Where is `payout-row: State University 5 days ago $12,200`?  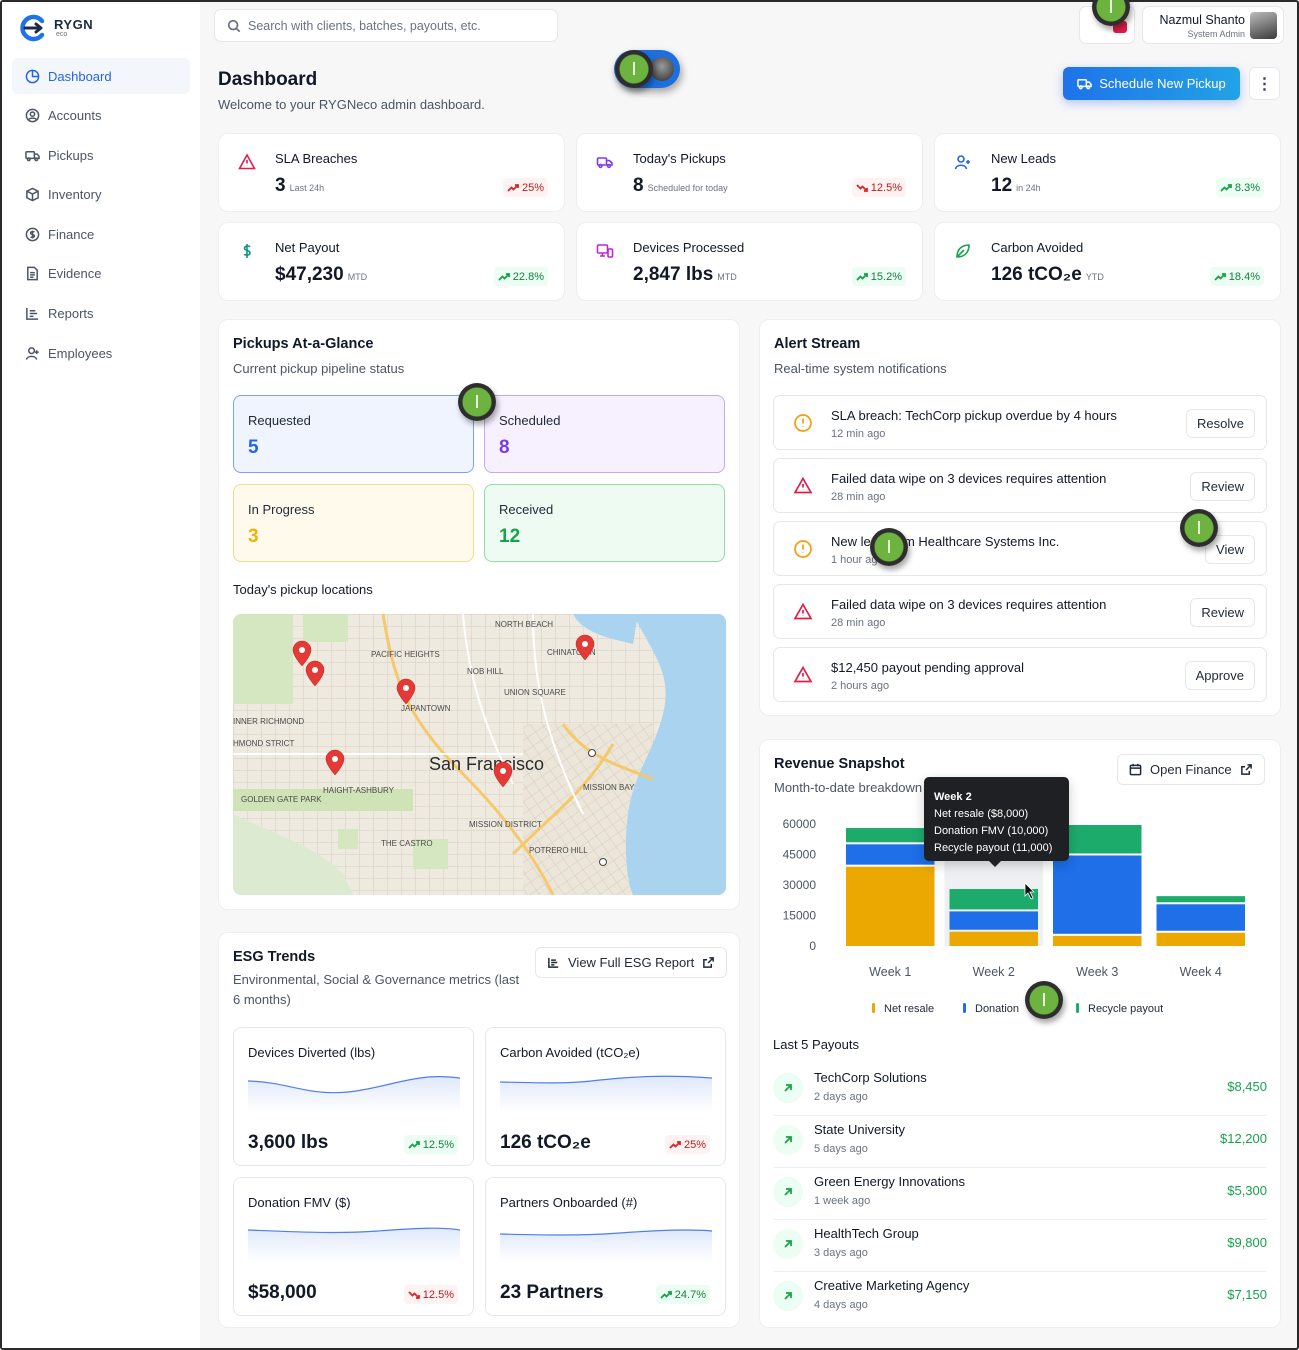 payout-row: State University 5 days ago $12,200 is located at coordinates (1020, 1142).